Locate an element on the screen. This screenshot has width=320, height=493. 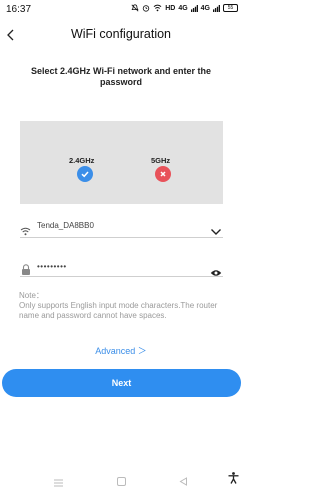
status-time: 16:37 is located at coordinates (19, 9).